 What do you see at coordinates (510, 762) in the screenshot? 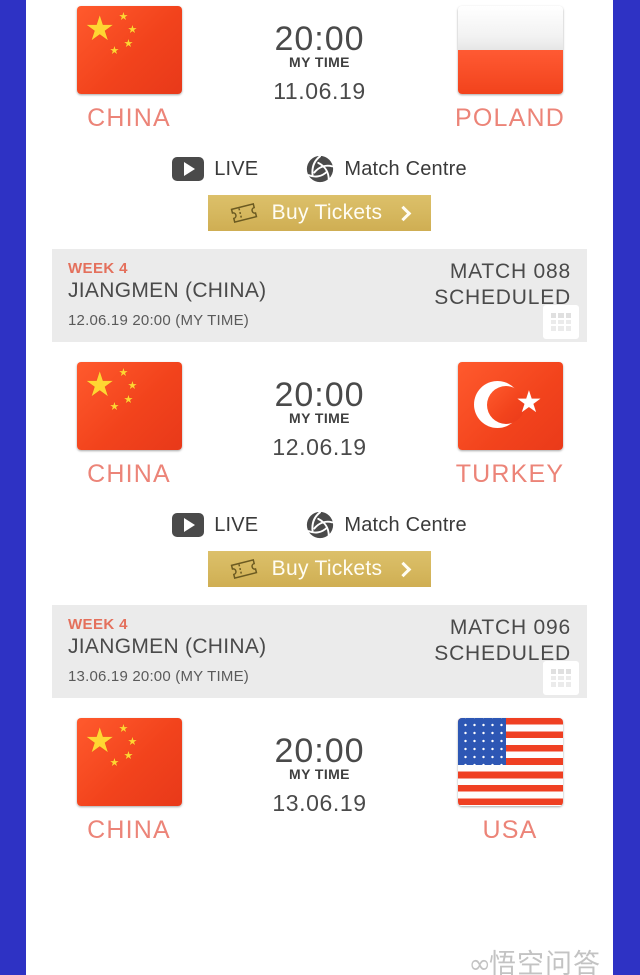
I see `usa-flag` at bounding box center [510, 762].